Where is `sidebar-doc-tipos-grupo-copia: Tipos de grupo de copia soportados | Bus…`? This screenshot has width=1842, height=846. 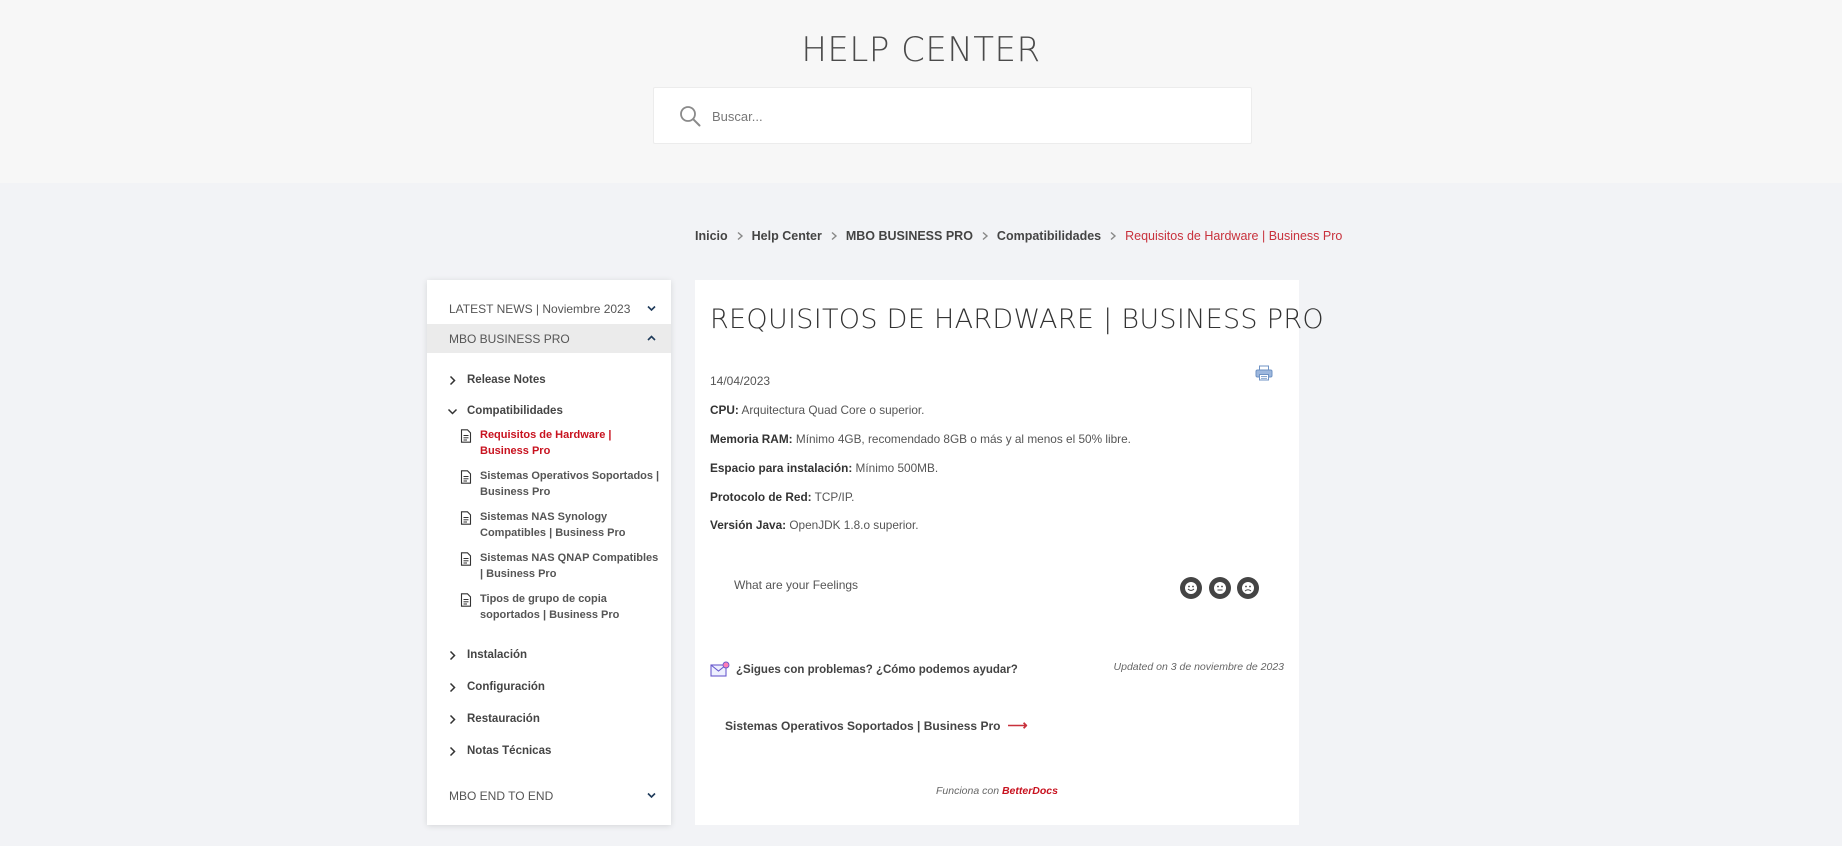
sidebar-doc-tipos-grupo-copia: Tipos de grupo de copia soportados | Bus… is located at coordinates (560, 607).